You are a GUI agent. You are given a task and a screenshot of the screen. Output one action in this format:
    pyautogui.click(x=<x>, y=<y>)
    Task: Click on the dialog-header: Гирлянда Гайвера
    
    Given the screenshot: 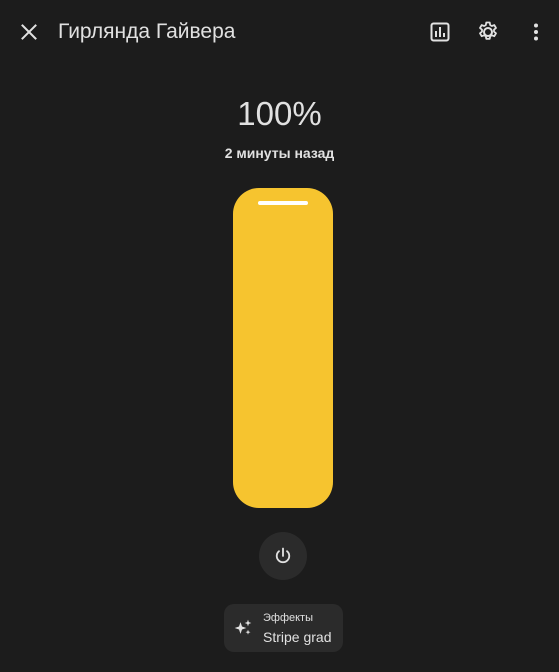 What is the action you would take?
    pyautogui.click(x=279, y=32)
    